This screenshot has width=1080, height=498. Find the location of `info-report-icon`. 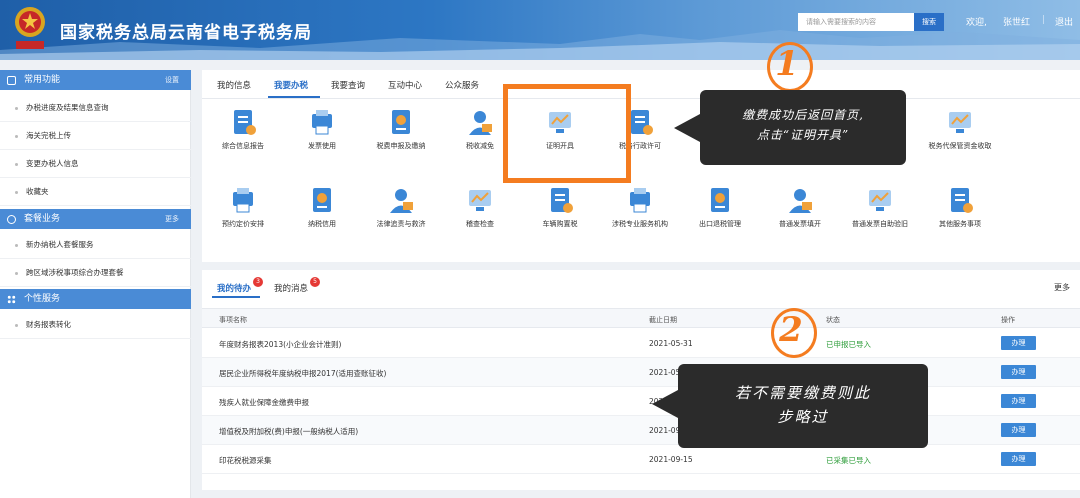

info-report-icon is located at coordinates (245, 122).